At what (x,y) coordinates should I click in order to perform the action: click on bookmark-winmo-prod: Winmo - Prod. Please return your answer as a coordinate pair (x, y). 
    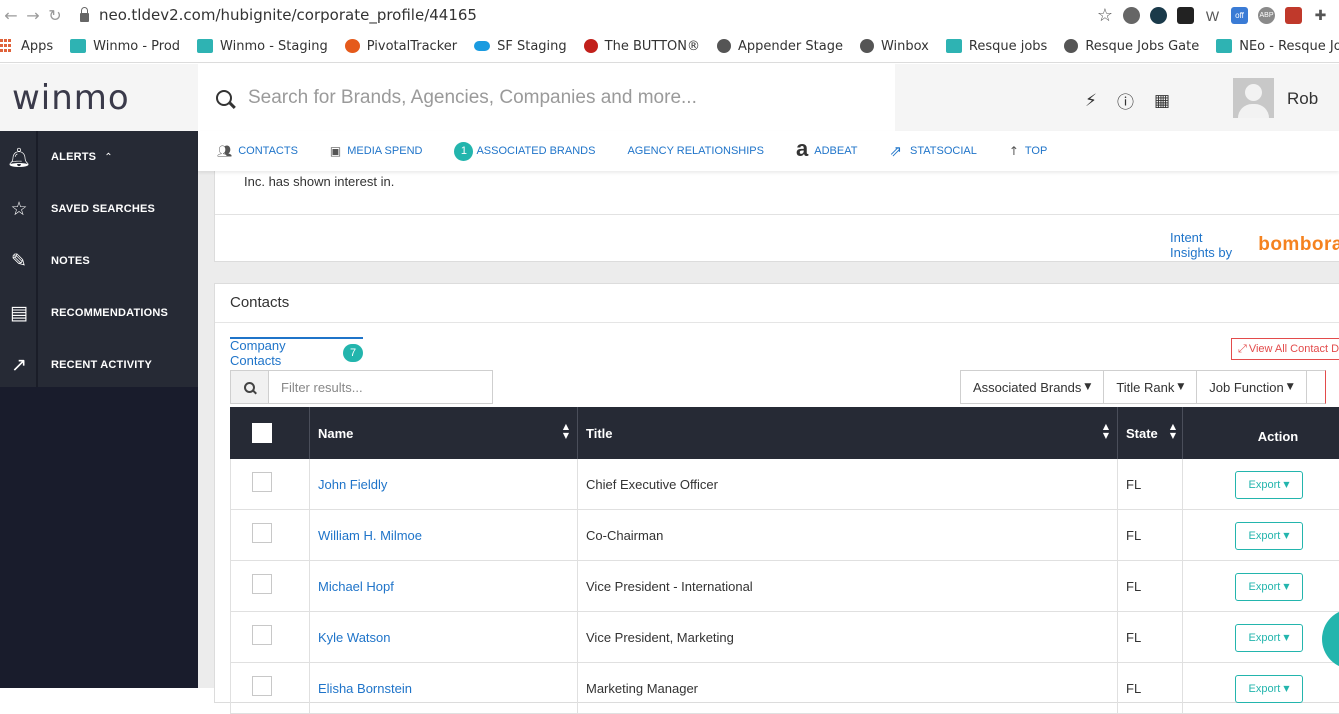
    Looking at the image, I should click on (125, 46).